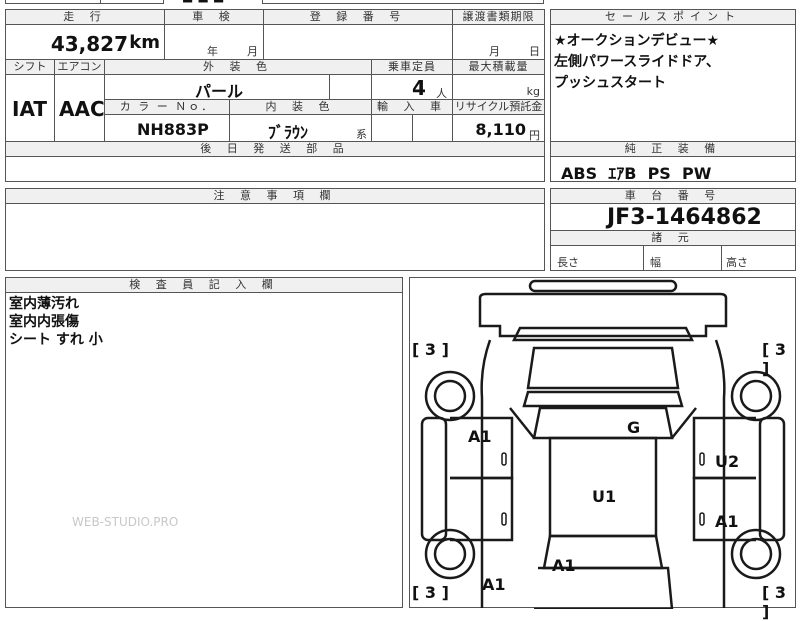 The height and width of the screenshot is (621, 800). I want to click on front-left-rim, so click(450, 396).